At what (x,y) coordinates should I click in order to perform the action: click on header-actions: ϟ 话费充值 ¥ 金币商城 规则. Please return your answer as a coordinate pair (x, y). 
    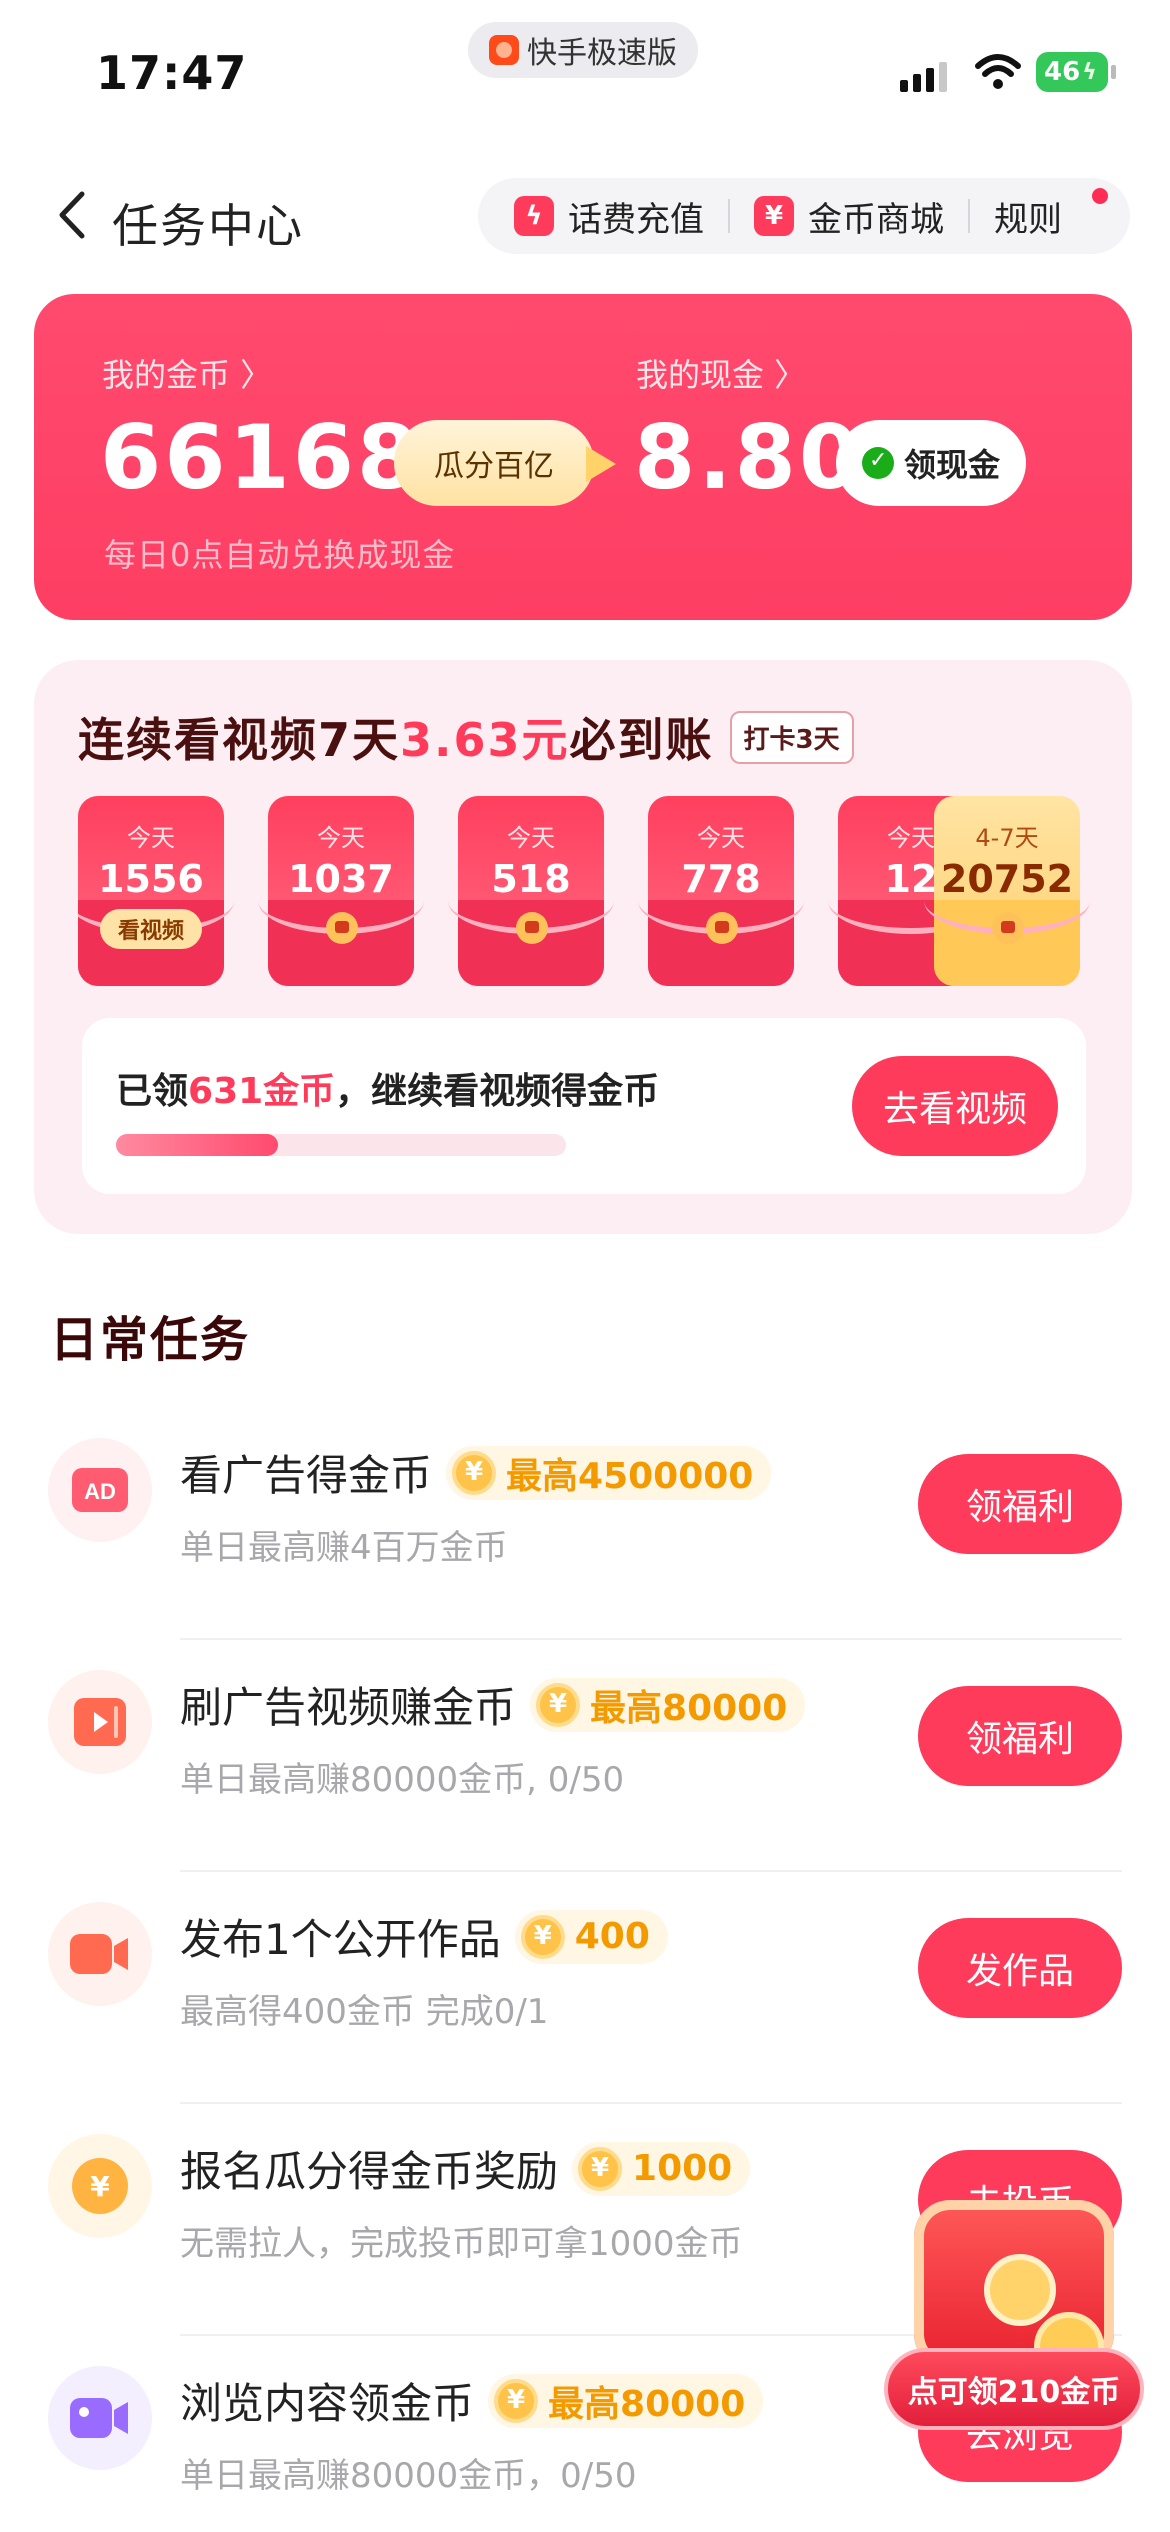
    Looking at the image, I should click on (804, 216).